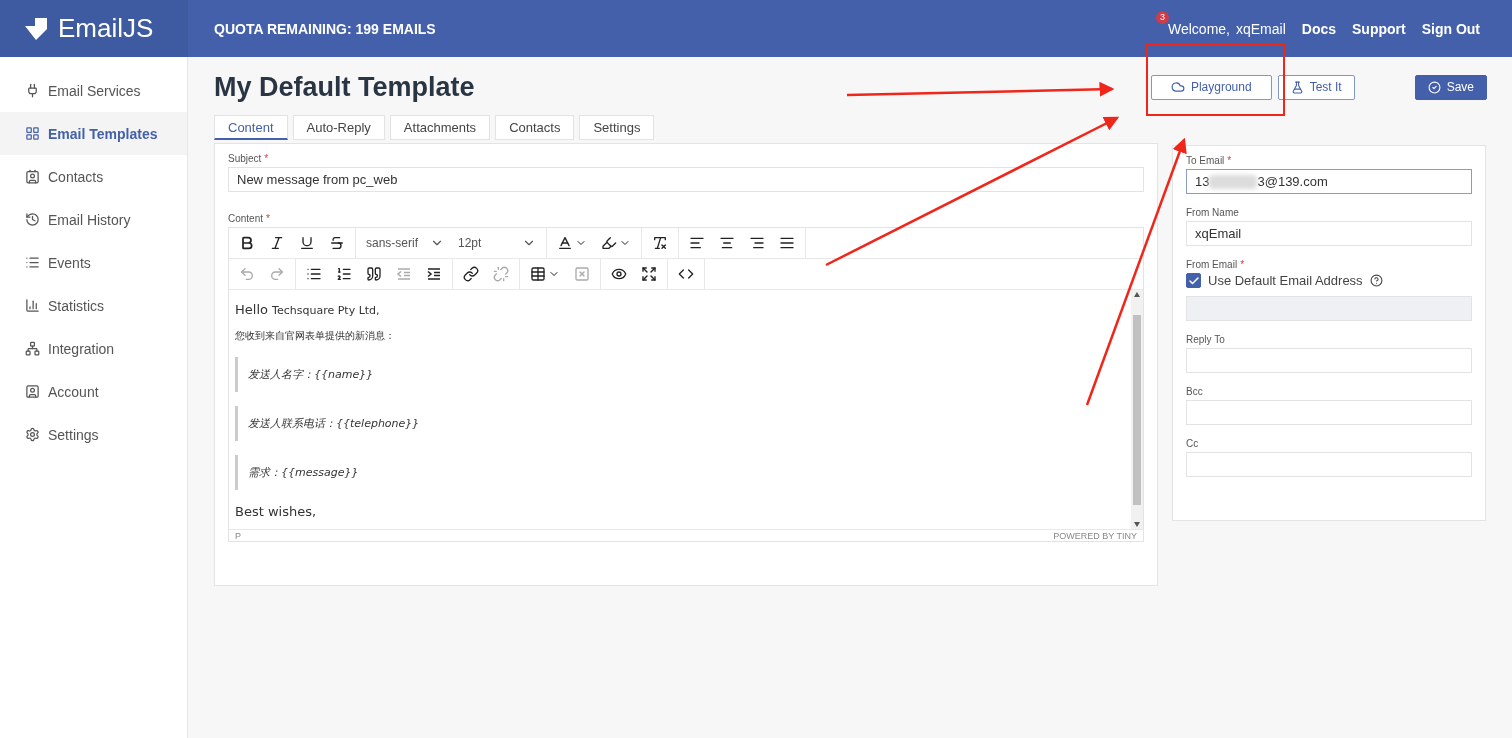  Describe the element at coordinates (1193, 280) in the screenshot. I see `checkbox` at that location.